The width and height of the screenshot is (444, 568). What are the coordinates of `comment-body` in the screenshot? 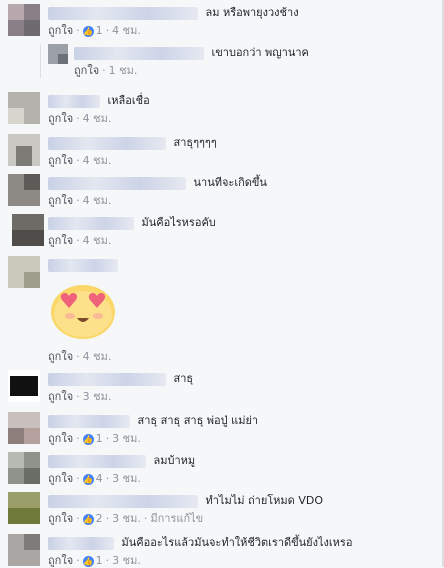 It's located at (85, 265).